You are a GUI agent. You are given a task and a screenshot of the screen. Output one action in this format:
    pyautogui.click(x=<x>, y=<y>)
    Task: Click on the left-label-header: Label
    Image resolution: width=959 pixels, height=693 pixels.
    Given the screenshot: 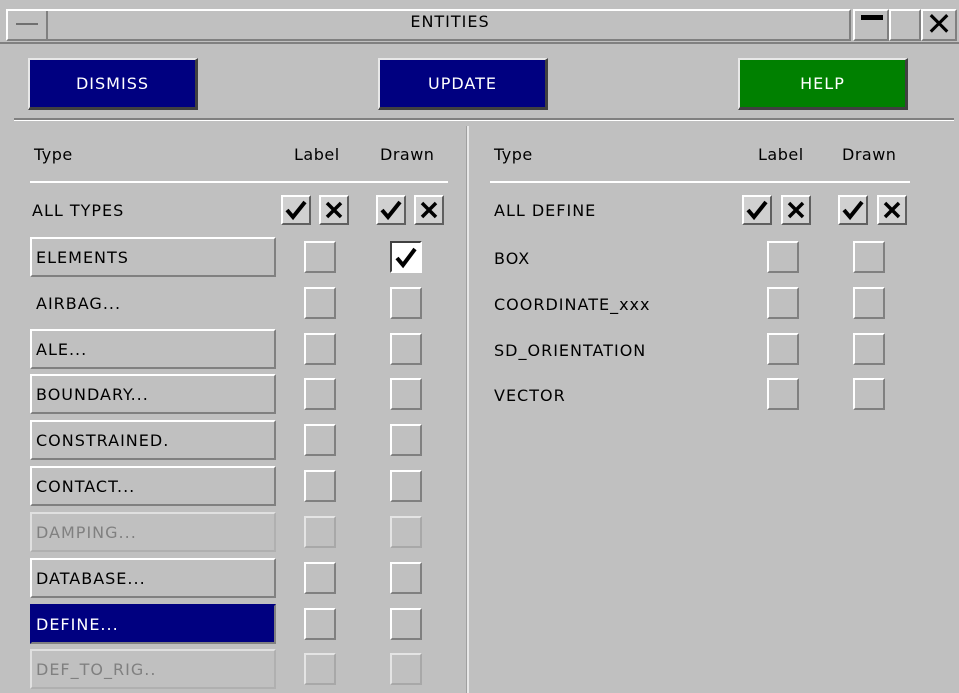 What is the action you would take?
    pyautogui.click(x=317, y=154)
    